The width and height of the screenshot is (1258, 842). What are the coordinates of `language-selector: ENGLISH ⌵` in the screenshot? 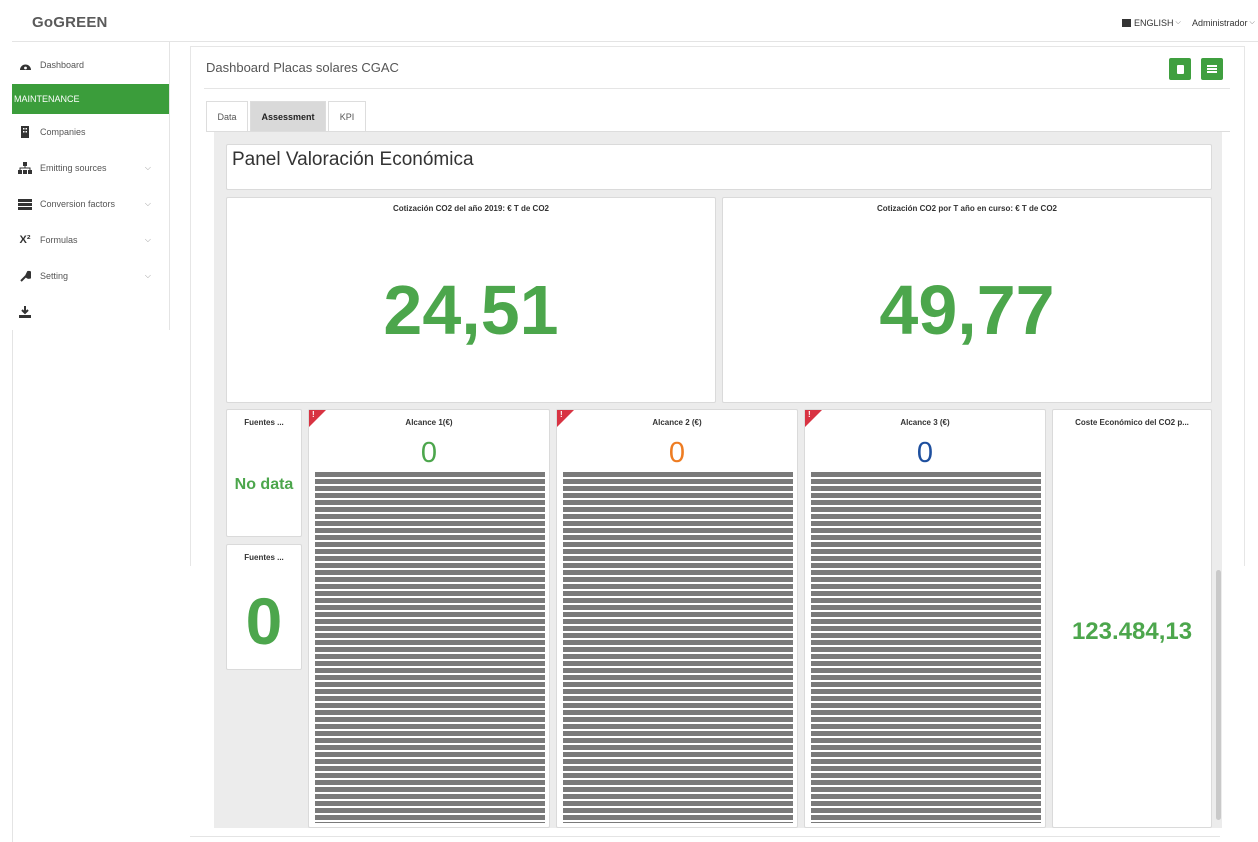 It's located at (1151, 23).